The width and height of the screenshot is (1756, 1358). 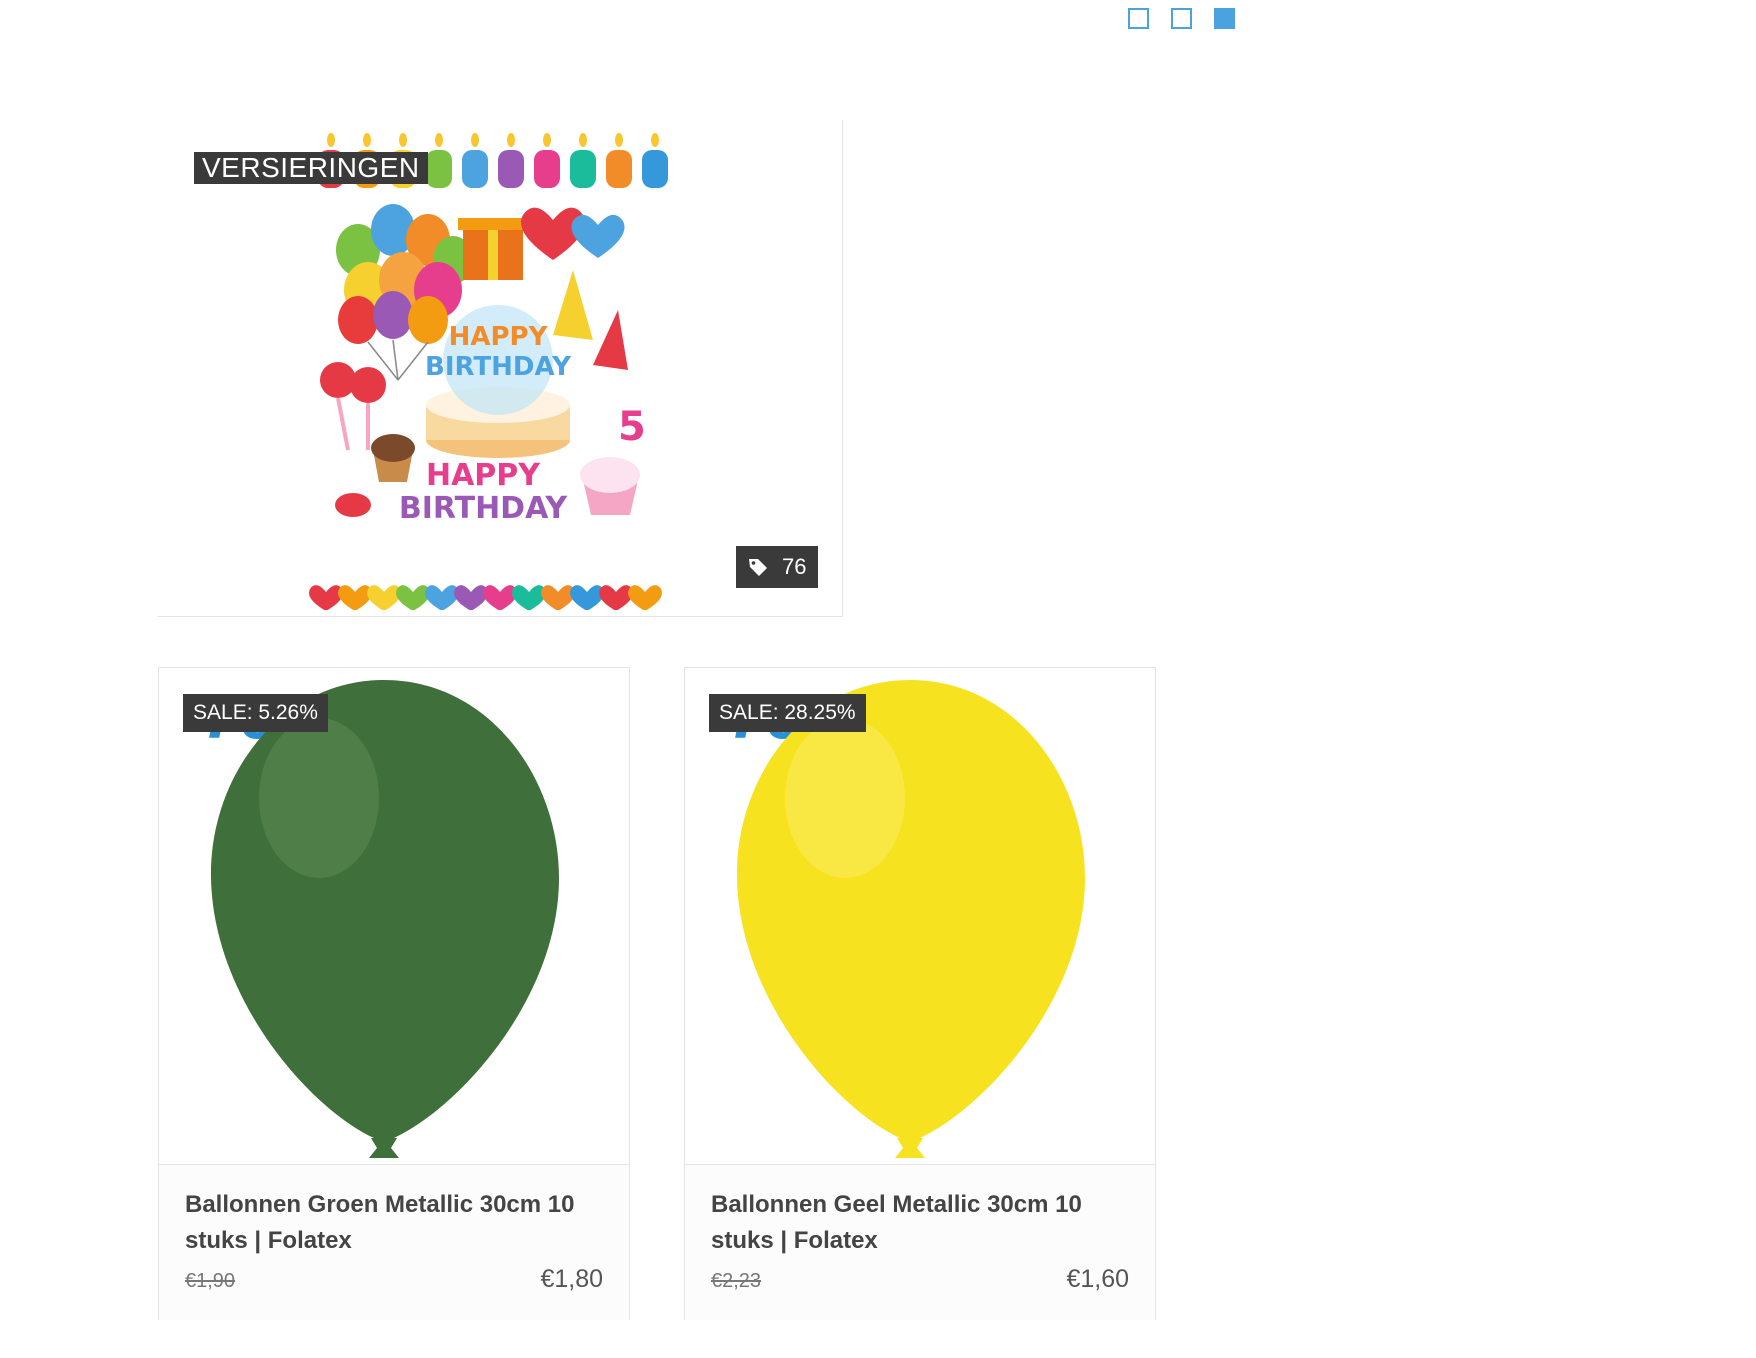 What do you see at coordinates (758, 567) in the screenshot?
I see `tag-icon` at bounding box center [758, 567].